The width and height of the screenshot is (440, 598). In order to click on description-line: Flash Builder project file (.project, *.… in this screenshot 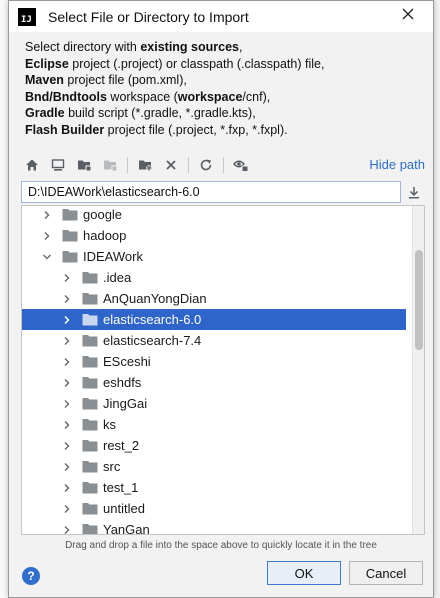, I will do `click(156, 129)`.